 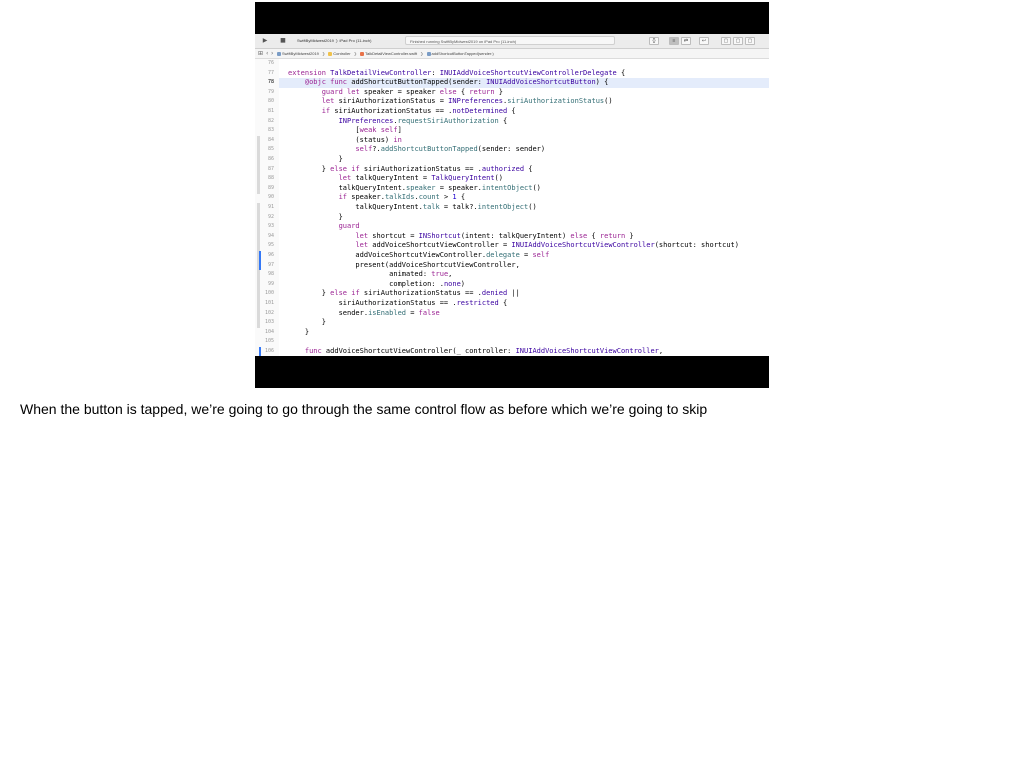 I want to click on code-line: 105, so click(x=517, y=342).